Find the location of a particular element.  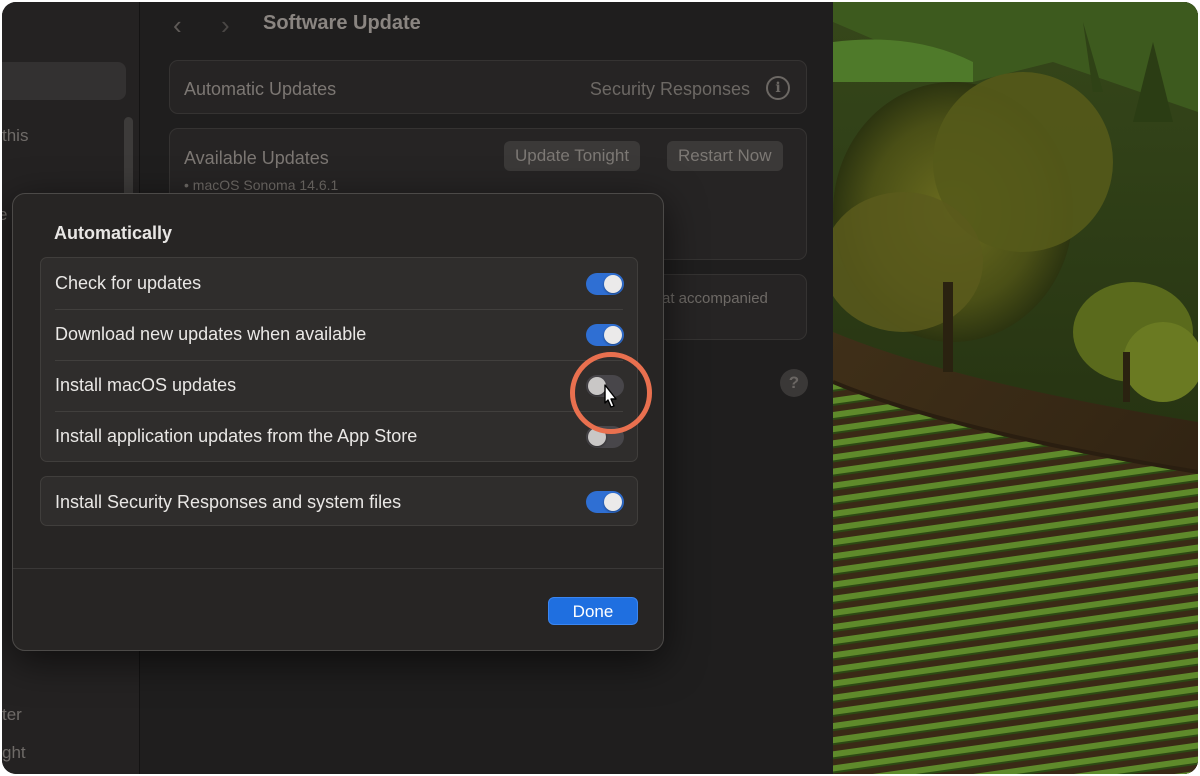

check-updates-toggle is located at coordinates (605, 284).